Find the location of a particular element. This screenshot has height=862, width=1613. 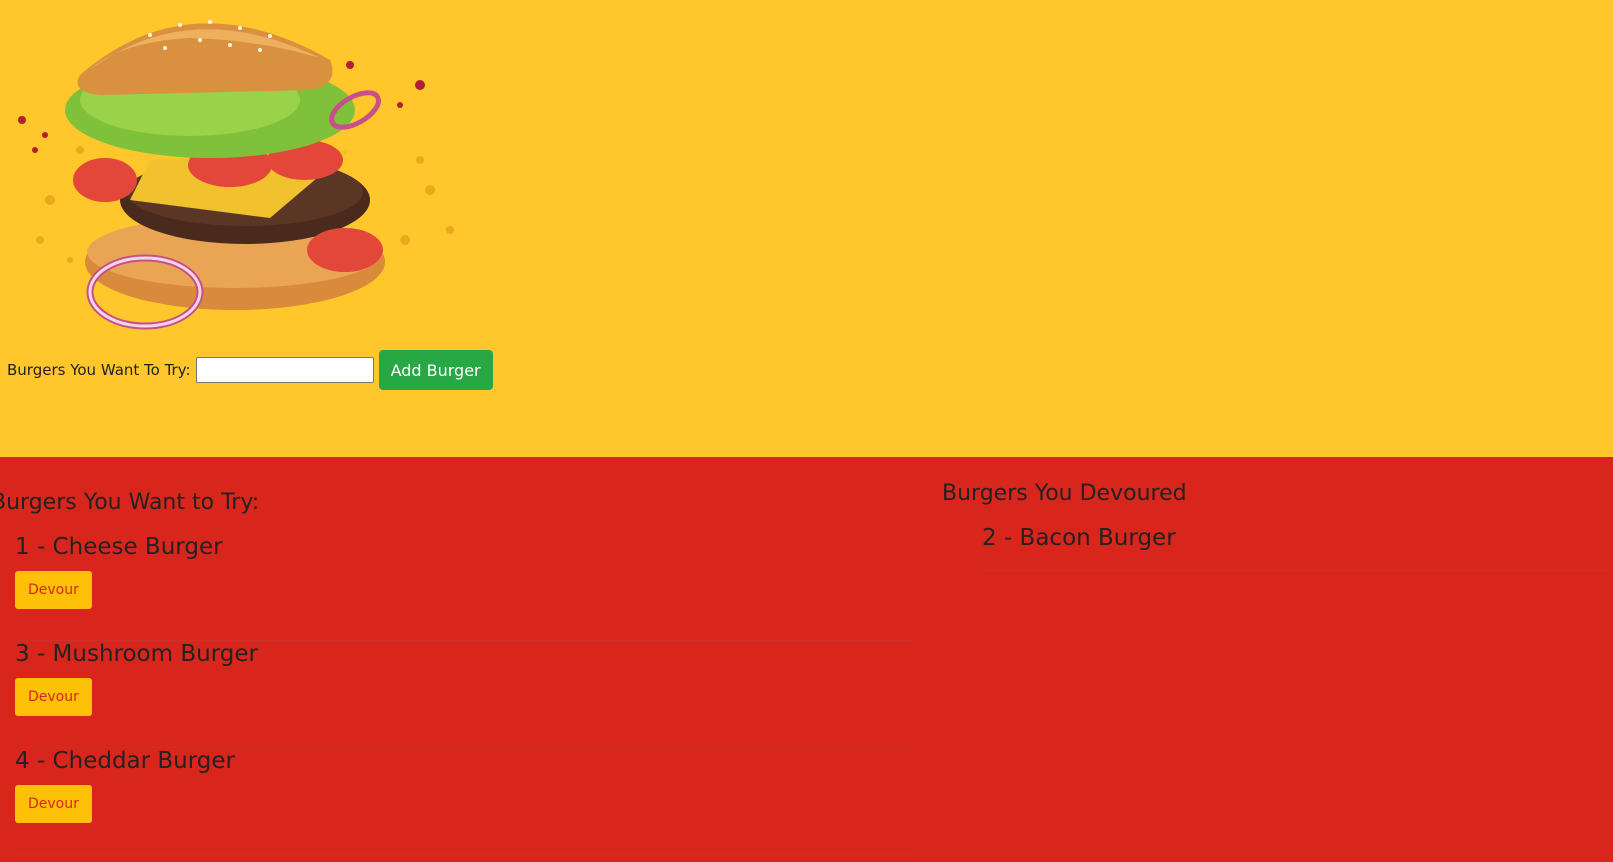

add-burger-form: Burgers You Want To Try: Add Burger is located at coordinates (250, 370).